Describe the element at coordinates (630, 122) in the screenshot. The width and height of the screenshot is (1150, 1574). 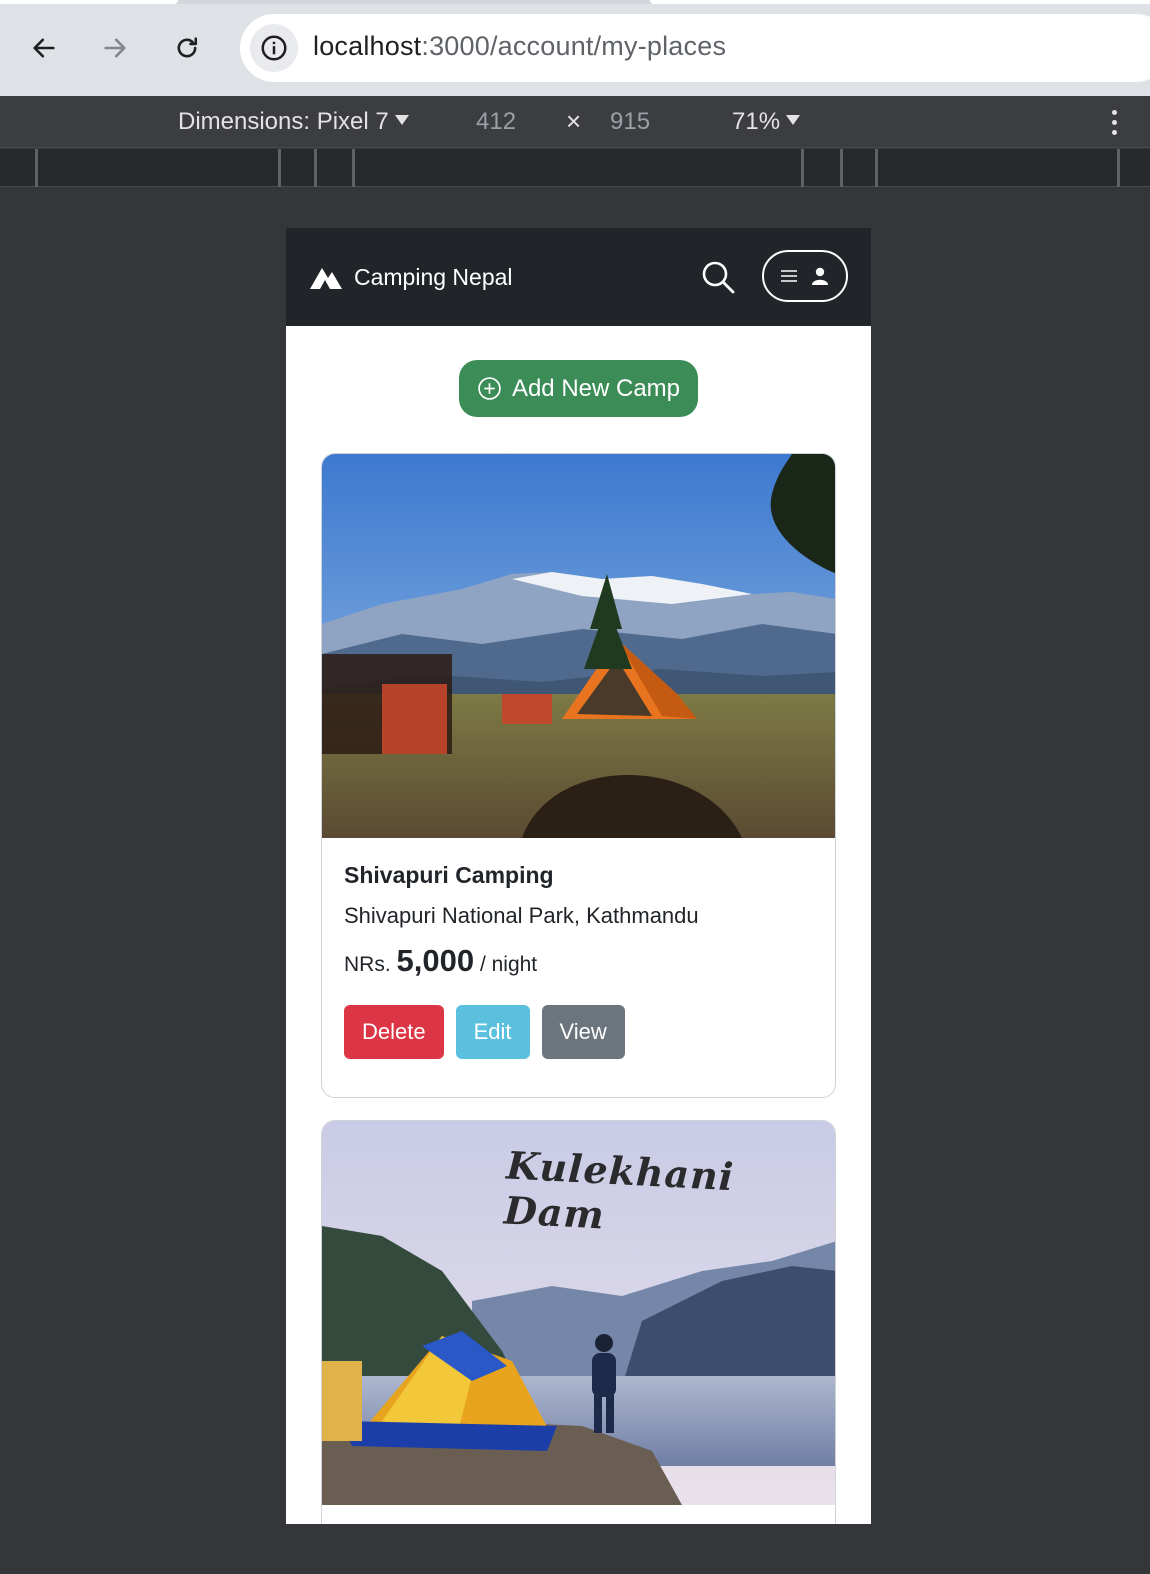
I see `viewport-height-input: 915` at that location.